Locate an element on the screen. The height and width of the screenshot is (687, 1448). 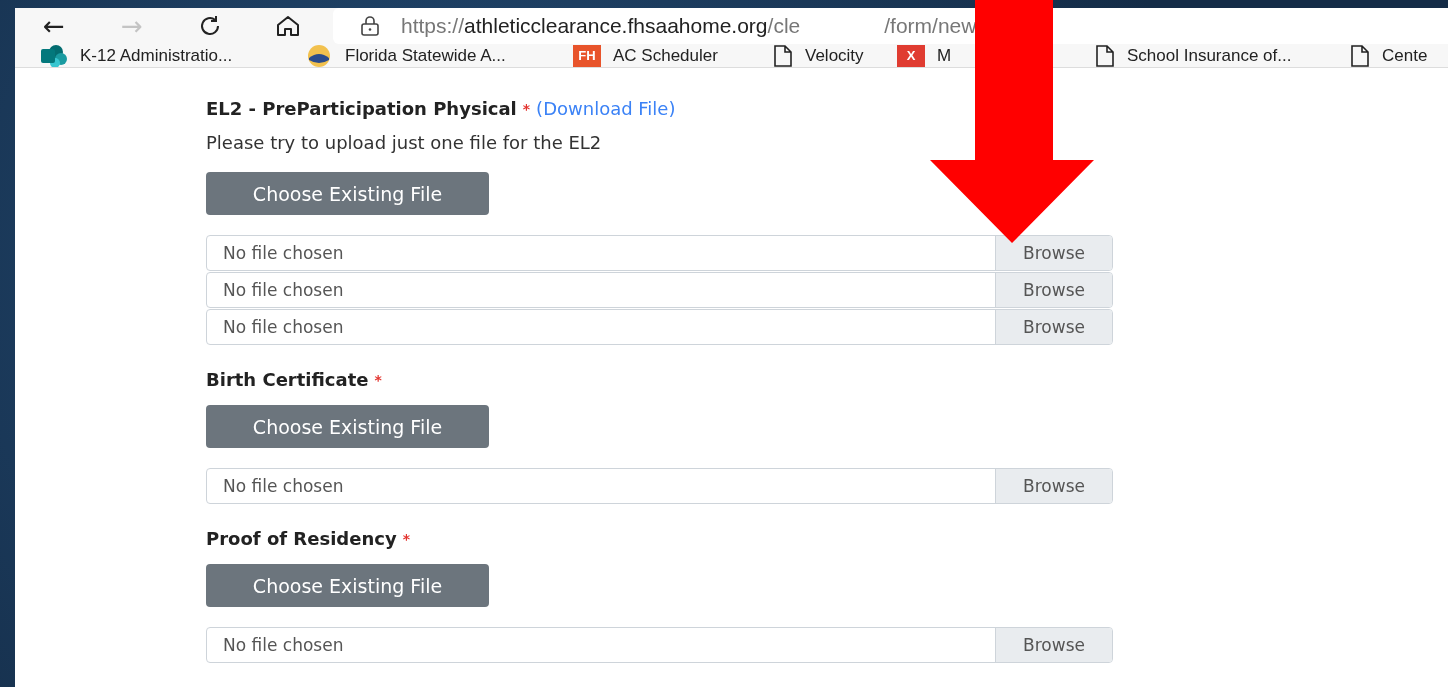
refresh-icon is located at coordinates (210, 26).